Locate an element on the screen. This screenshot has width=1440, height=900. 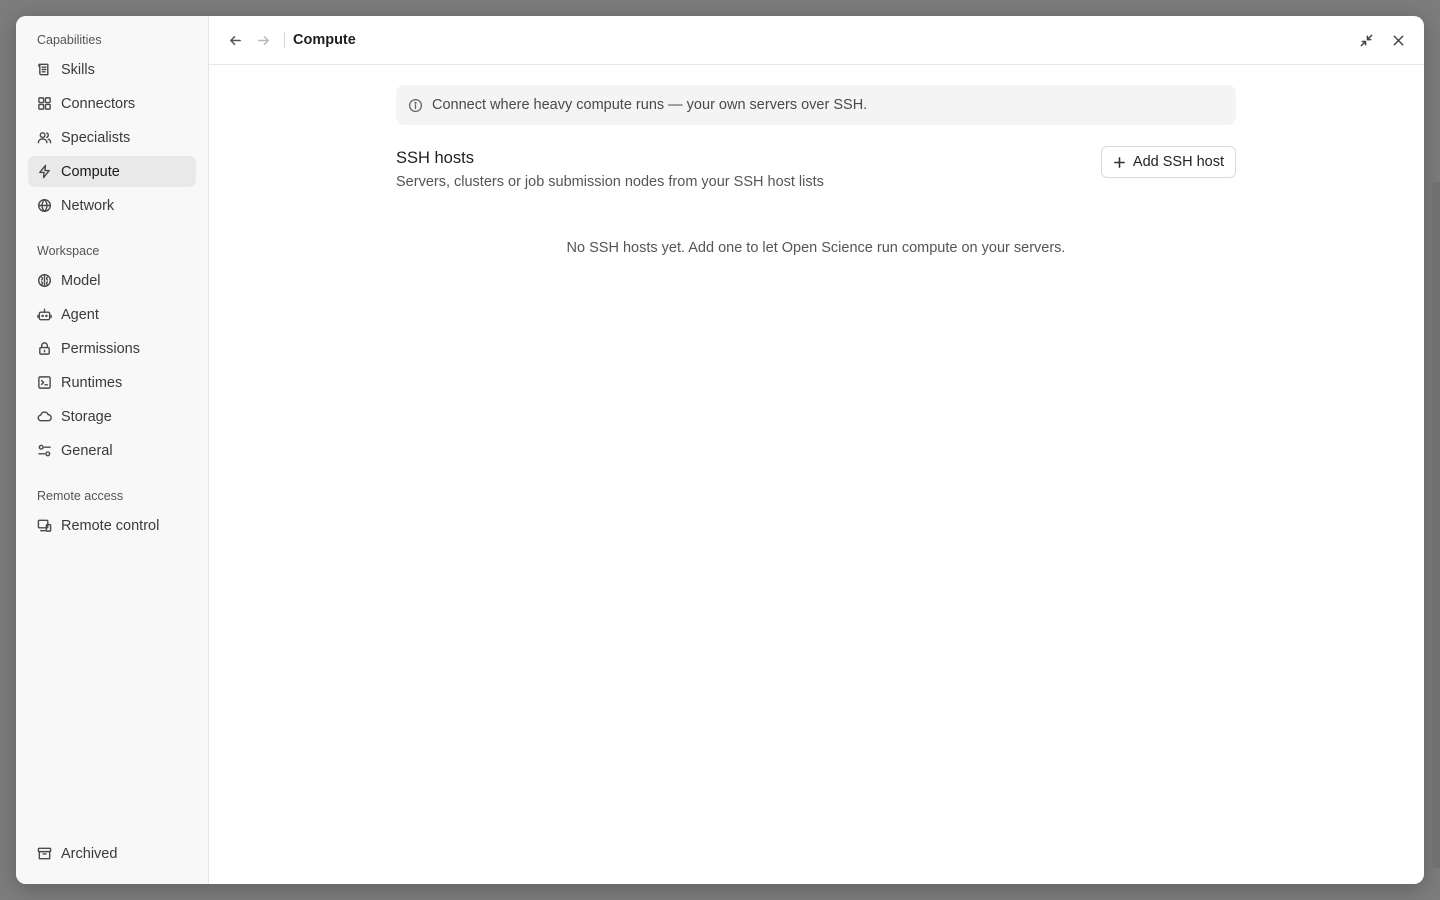
sidebar-item-label: Remote control is located at coordinates (110, 525).